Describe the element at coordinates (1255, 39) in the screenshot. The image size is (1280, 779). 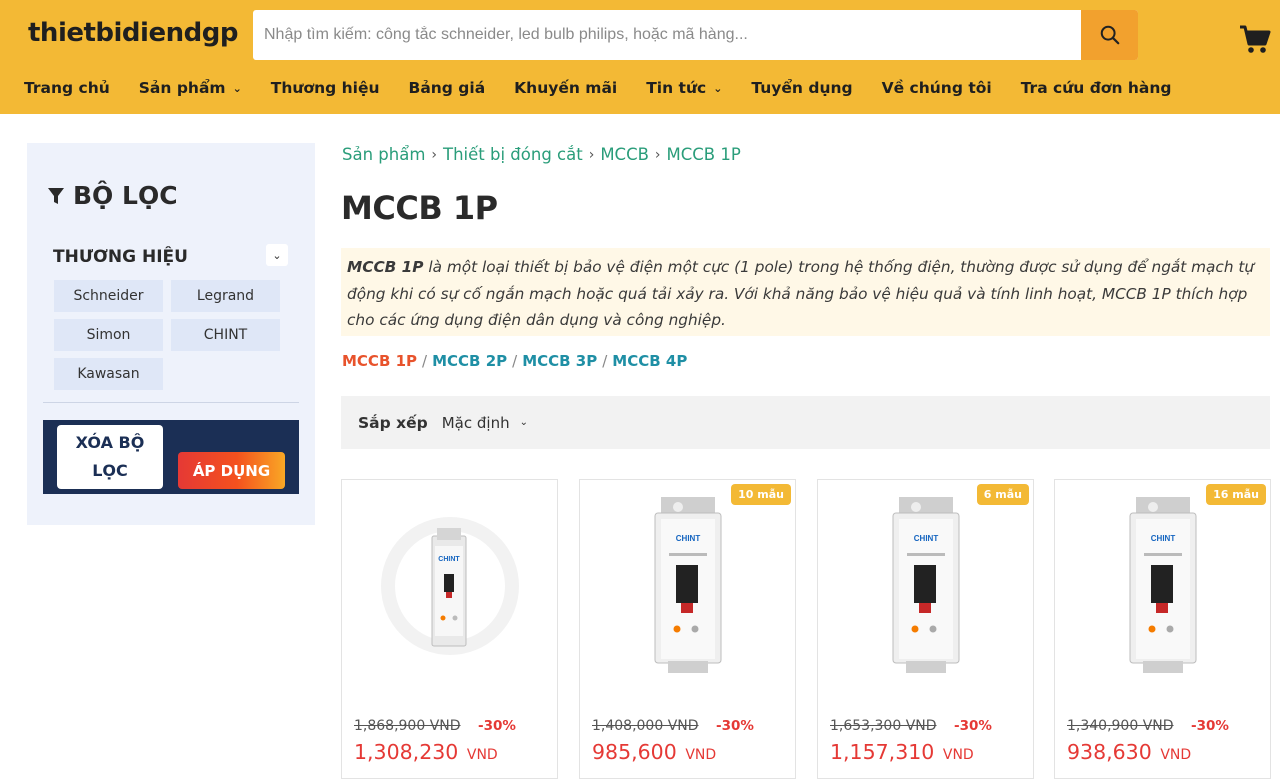
I see `cart-icon` at that location.